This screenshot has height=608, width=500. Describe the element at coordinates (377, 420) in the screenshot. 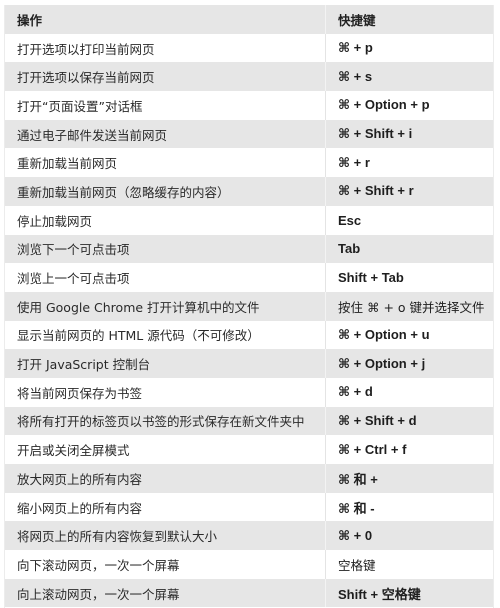

I see `shortcut-cell: ⌘ + Shift + d` at that location.